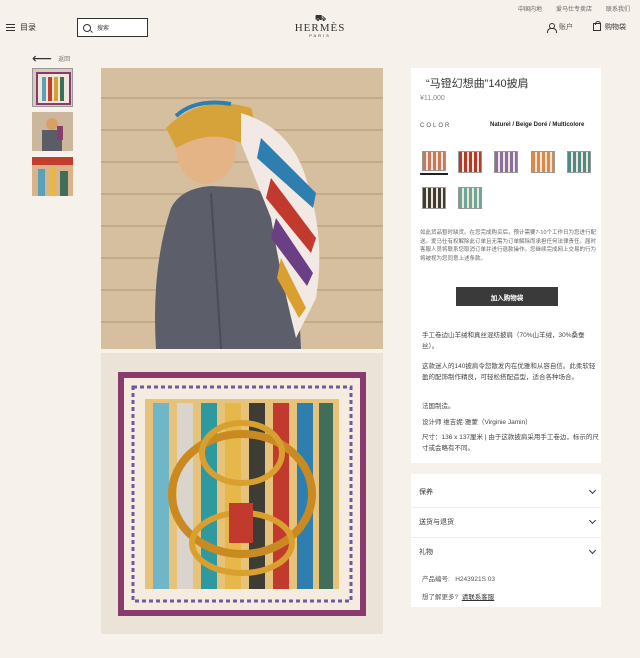  What do you see at coordinates (477, 422) in the screenshot?
I see `description-designer: 设计师 维吉妮·雅蒙（Virginie Jamin）` at bounding box center [477, 422].